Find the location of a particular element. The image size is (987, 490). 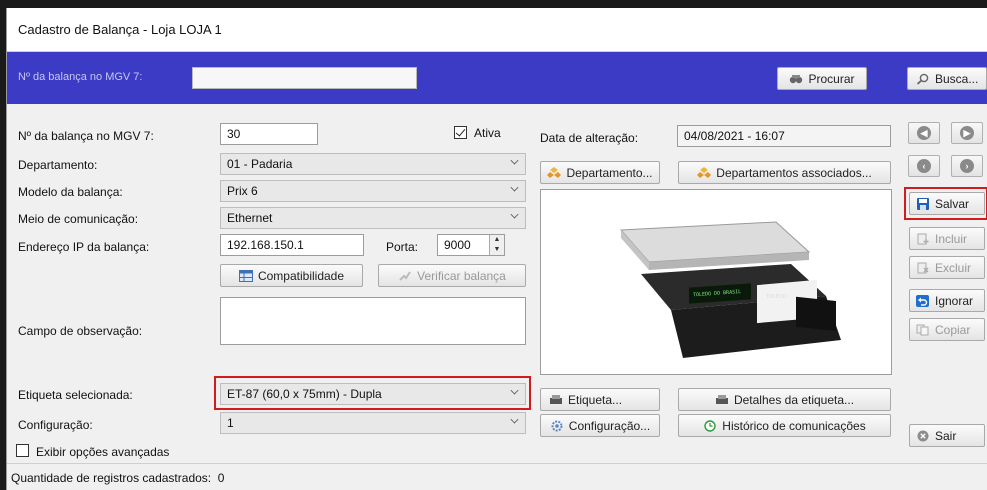

etiqueta-label: Etiqueta selecionada: is located at coordinates (75, 395).